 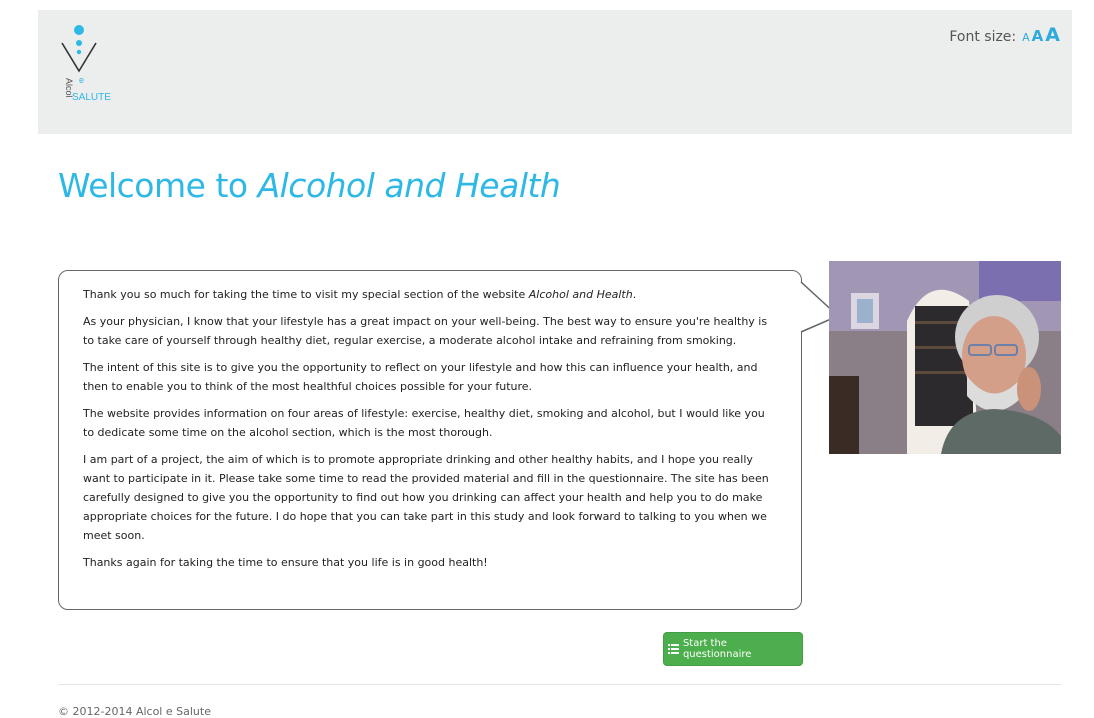 I want to click on p1-site-name: Alcohol and Health, so click(x=580, y=294).